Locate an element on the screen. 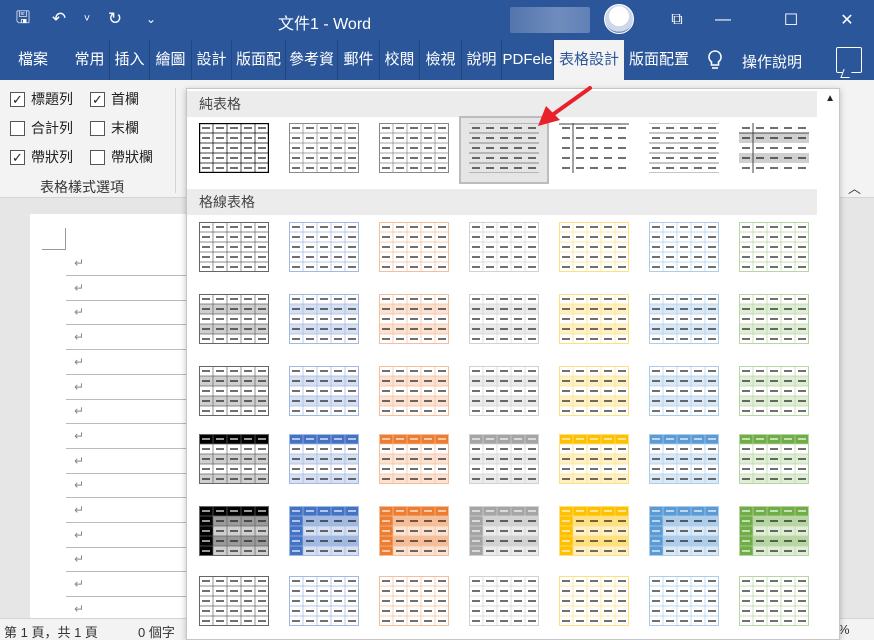 This screenshot has width=874, height=640. first-column-option: ✓ 首欄 is located at coordinates (114, 99).